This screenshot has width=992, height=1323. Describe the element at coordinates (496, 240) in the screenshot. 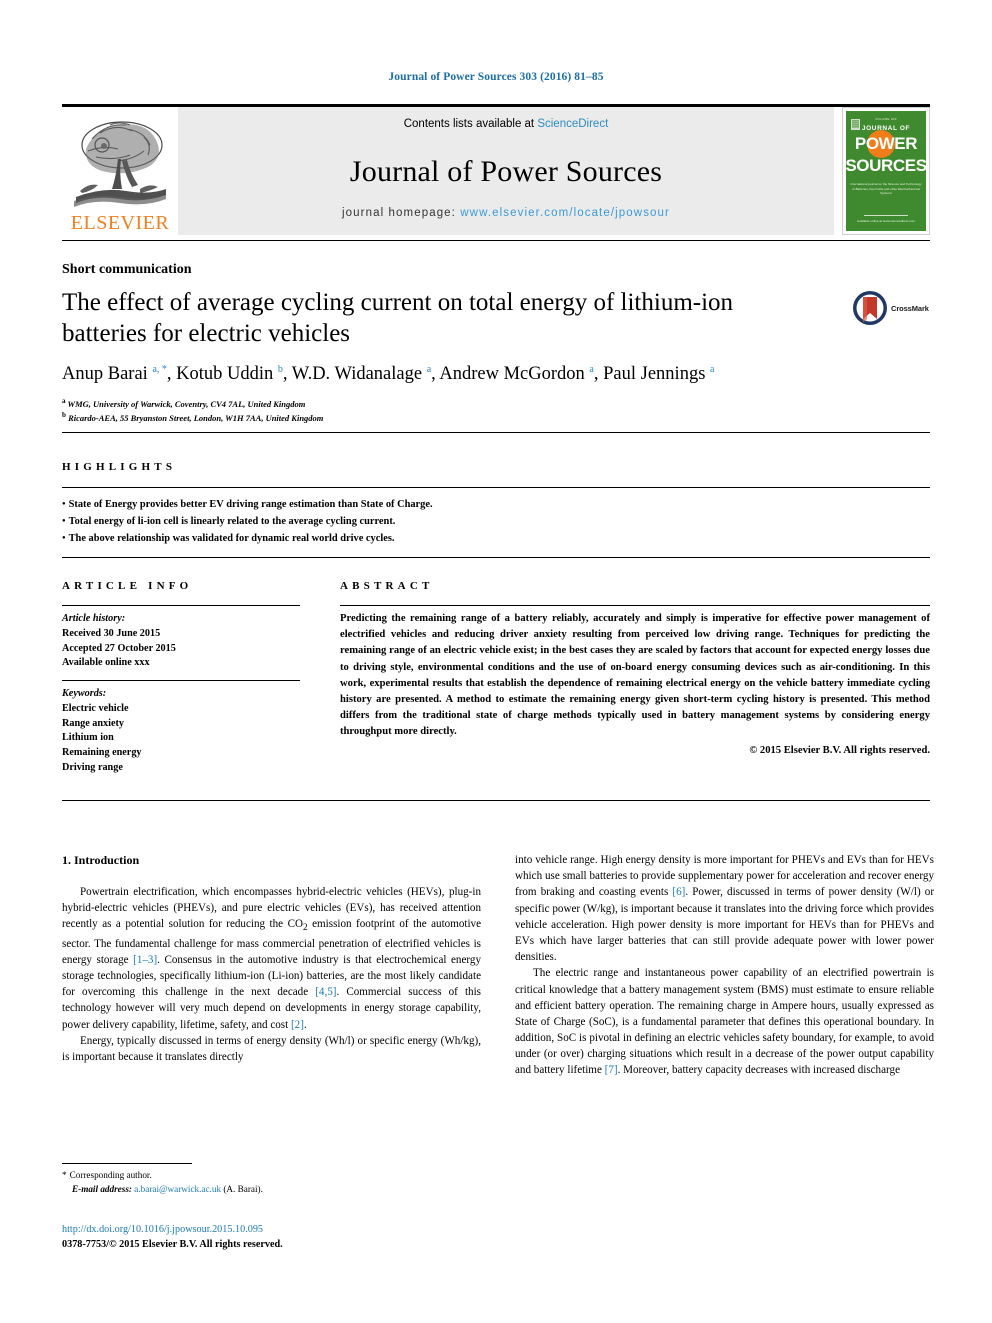

I see `masthead-bottom-rule` at that location.